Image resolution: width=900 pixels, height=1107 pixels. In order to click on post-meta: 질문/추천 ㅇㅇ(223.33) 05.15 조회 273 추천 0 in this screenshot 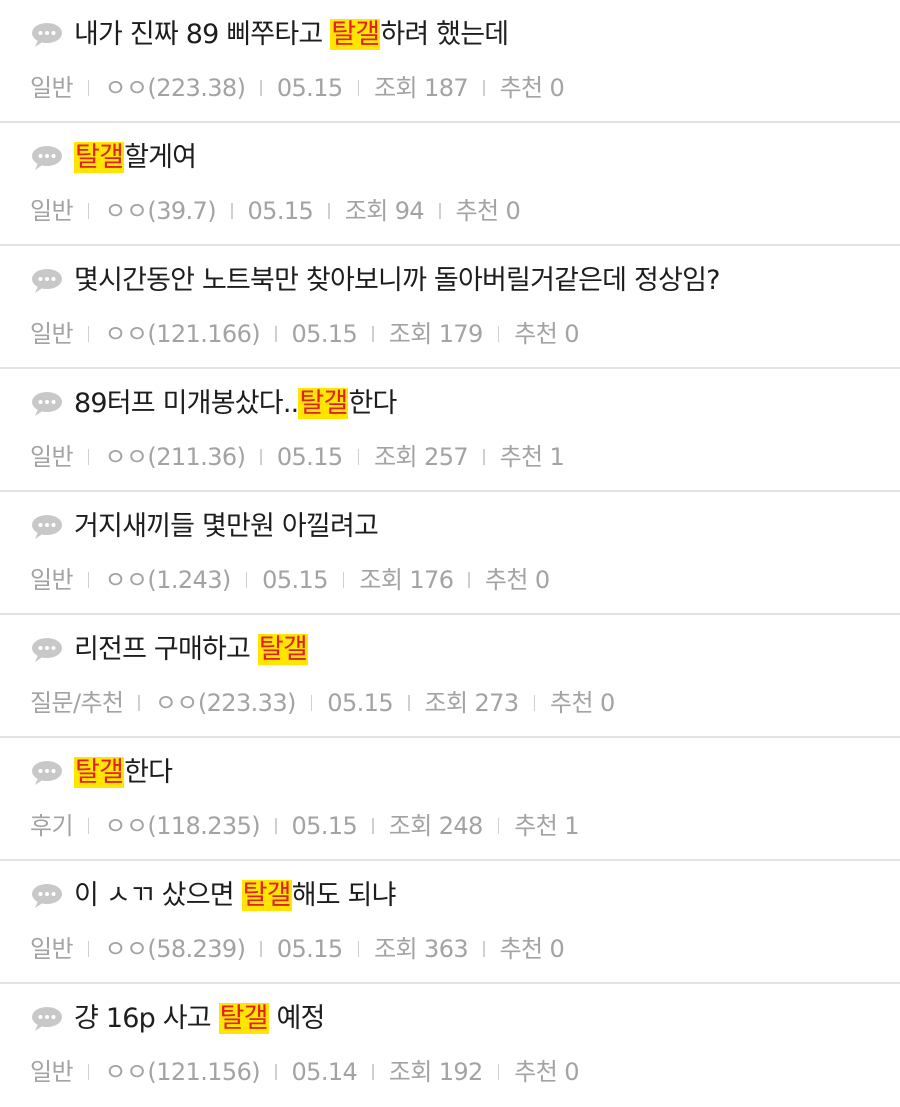, I will do `click(322, 703)`.